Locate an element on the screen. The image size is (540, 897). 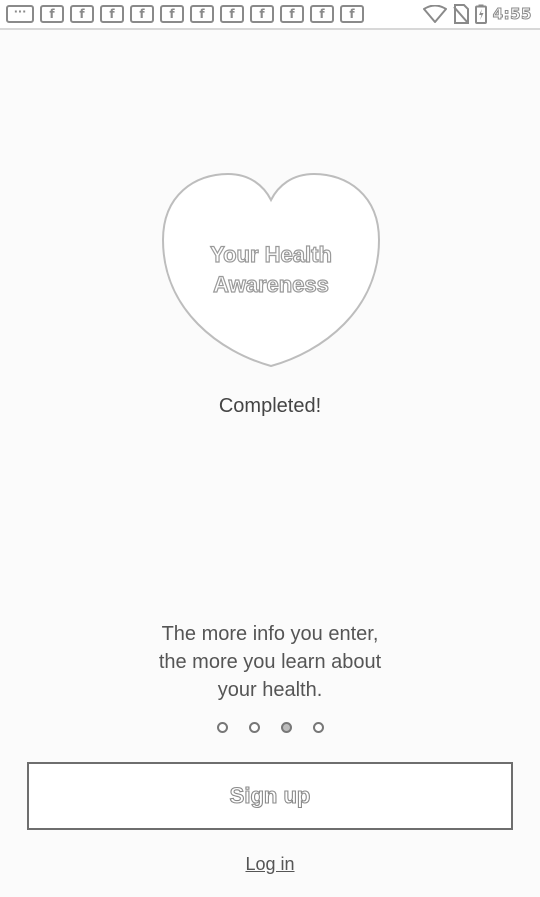
login-link: Log in is located at coordinates (269, 864).